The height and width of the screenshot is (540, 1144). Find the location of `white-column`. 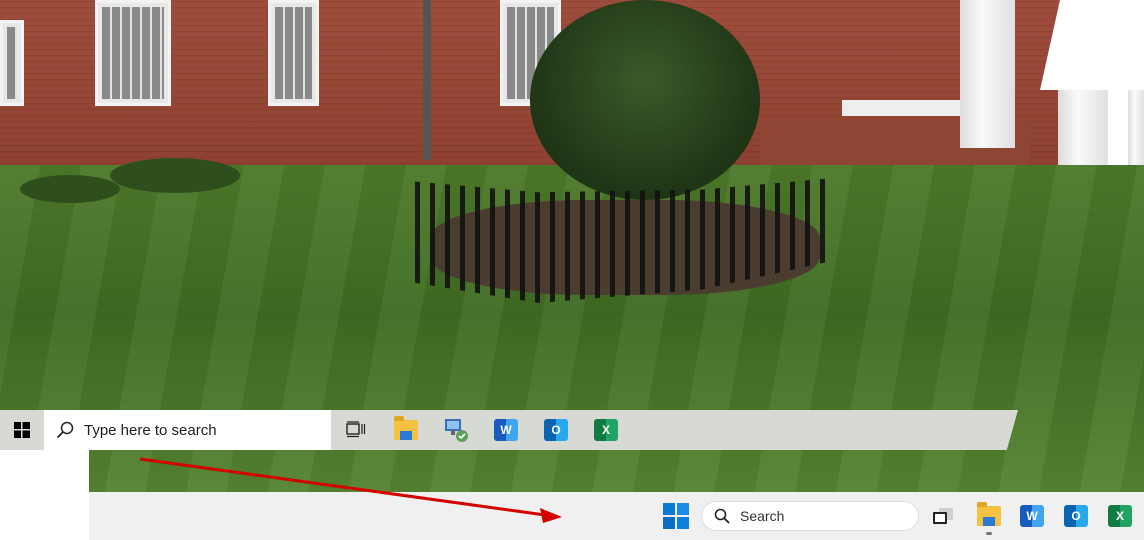

white-column is located at coordinates (987, 74).